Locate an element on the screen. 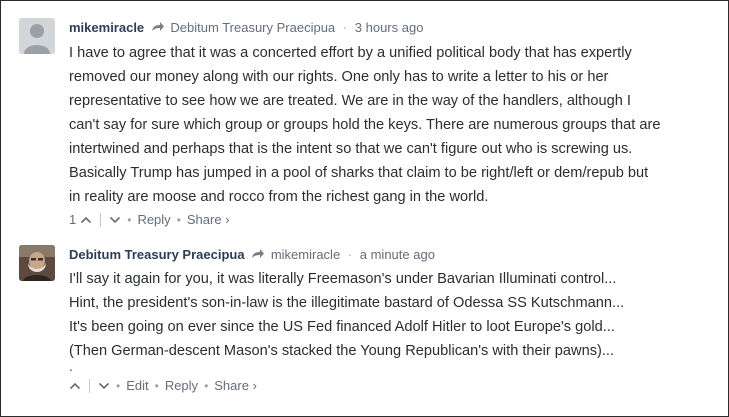 This screenshot has width=729, height=417. reply-to-name: mikemiracle is located at coordinates (305, 254).